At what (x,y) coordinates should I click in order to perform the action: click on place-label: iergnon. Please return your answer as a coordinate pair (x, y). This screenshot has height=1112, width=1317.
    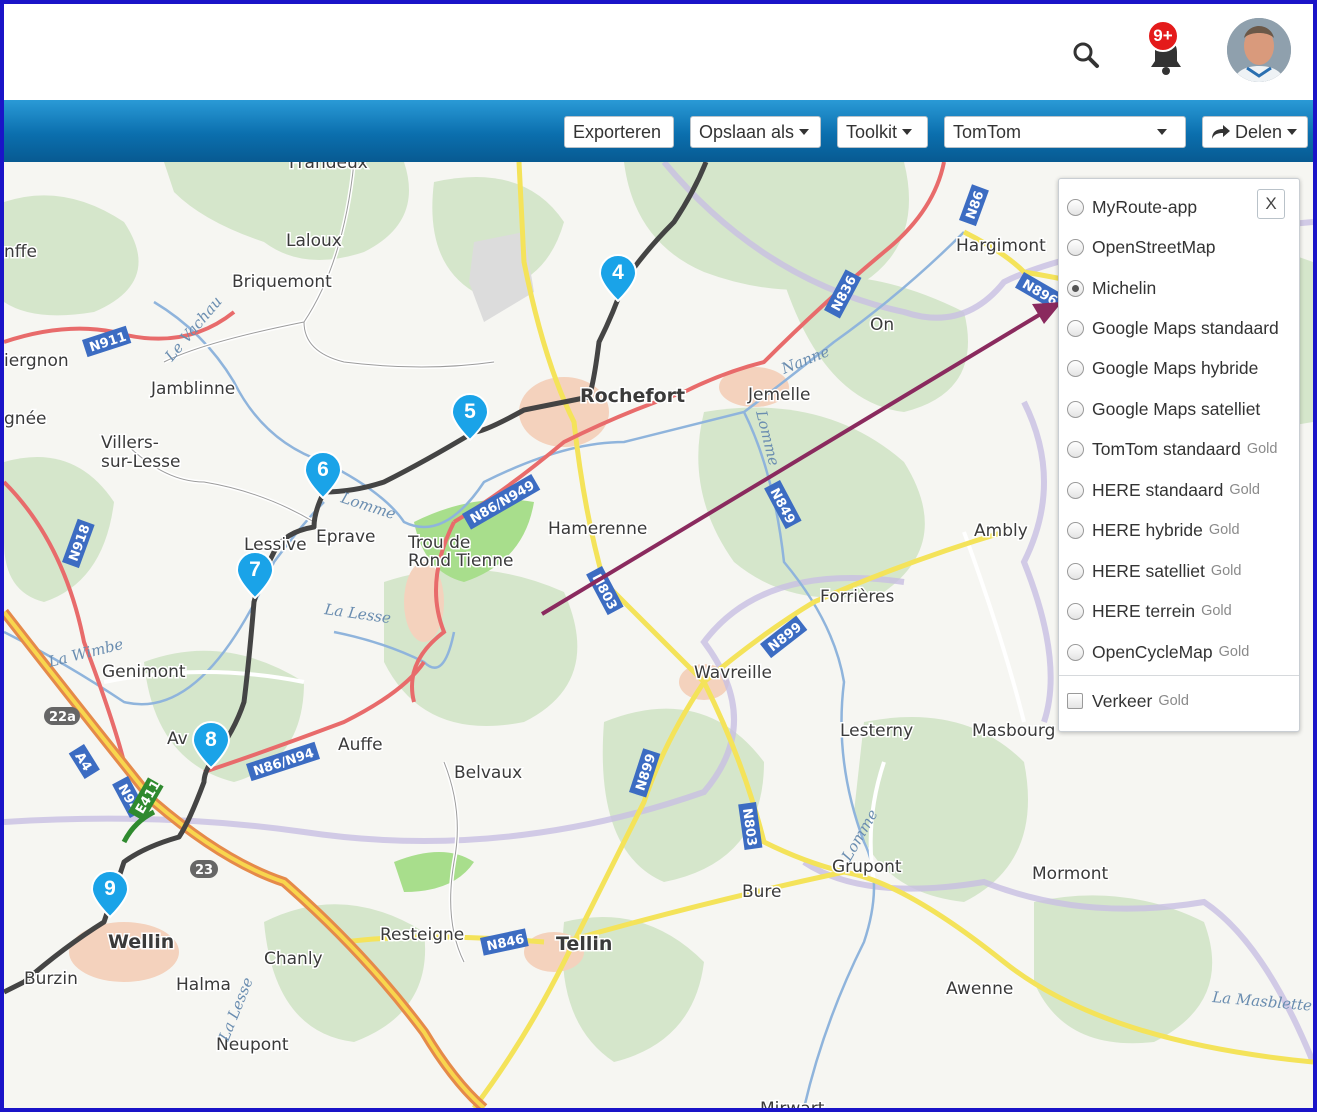
    Looking at the image, I should click on (36, 361).